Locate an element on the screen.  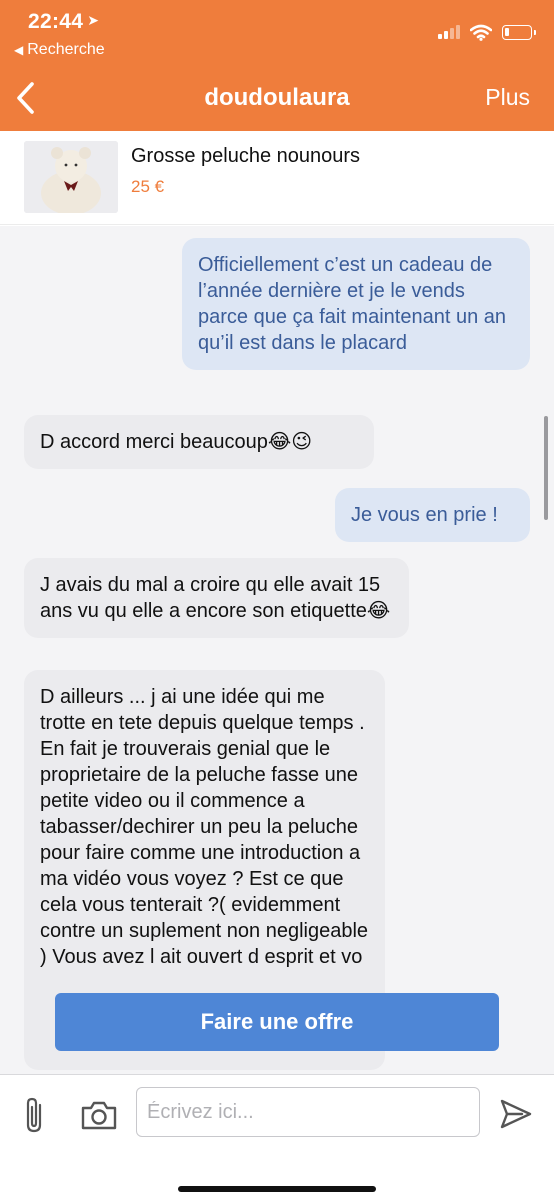
signal-icon is located at coordinates (449, 32).